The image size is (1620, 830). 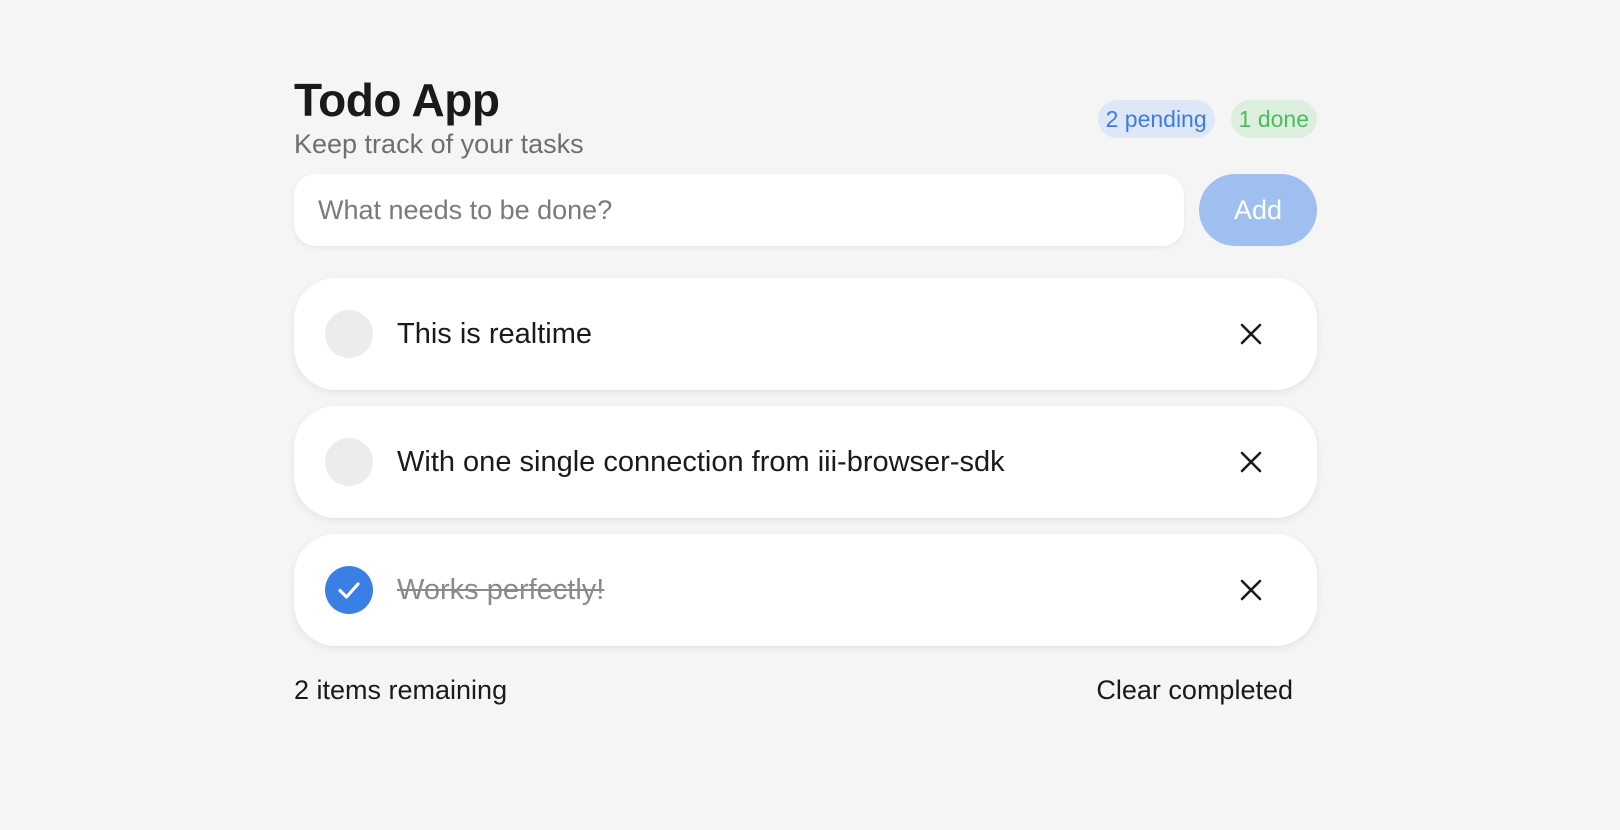 I want to click on page-subtitle: Keep track of your tasks, so click(x=439, y=144).